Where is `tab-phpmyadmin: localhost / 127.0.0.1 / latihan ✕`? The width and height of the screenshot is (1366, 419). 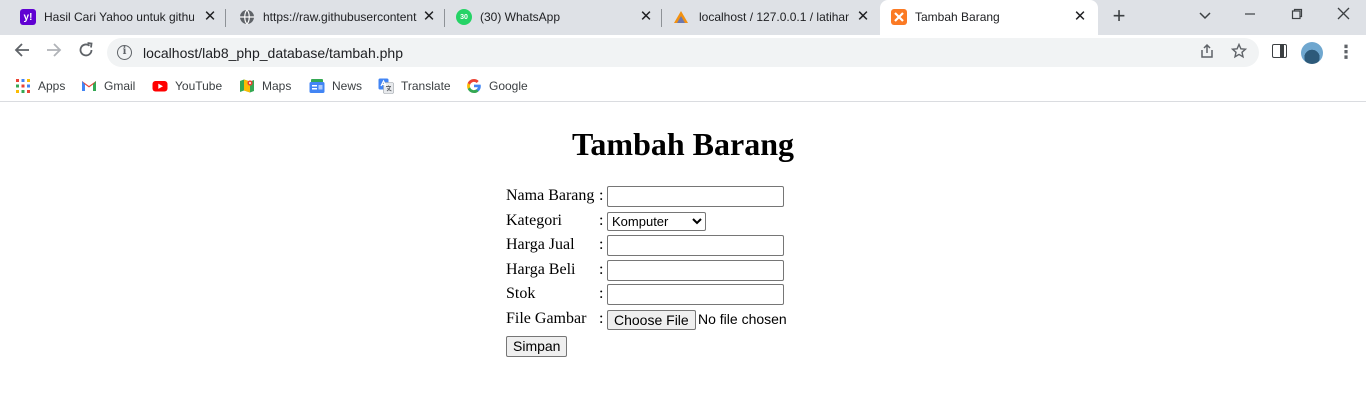
tab-phpmyadmin: localhost / 127.0.0.1 / latihan ✕ is located at coordinates (771, 17).